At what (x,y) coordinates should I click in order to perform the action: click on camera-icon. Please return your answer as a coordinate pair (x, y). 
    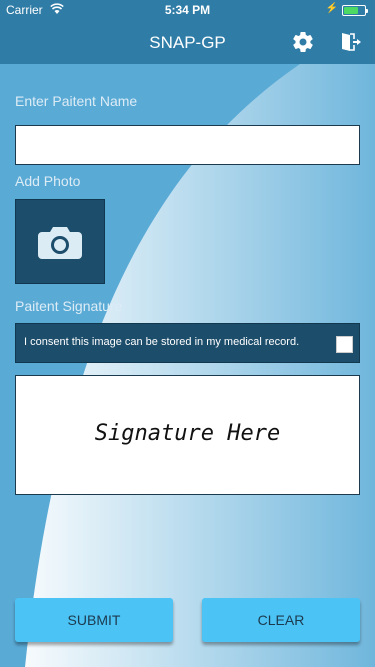
    Looking at the image, I should click on (60, 242).